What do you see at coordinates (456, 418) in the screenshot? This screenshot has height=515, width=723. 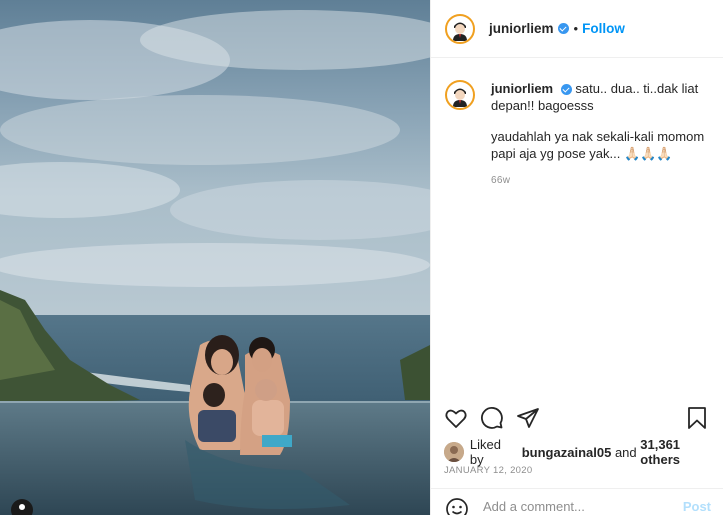 I see `heart-icon` at bounding box center [456, 418].